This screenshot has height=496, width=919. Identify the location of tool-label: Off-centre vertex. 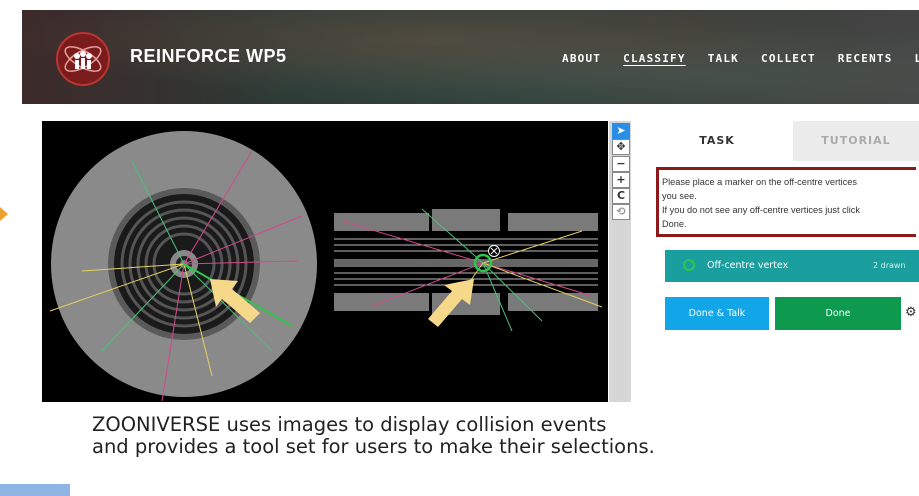
(748, 265).